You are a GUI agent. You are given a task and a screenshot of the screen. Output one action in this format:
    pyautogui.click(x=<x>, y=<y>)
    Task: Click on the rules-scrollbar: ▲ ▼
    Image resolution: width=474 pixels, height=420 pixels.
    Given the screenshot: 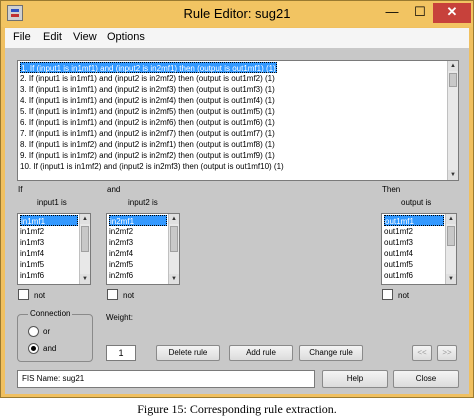 What is the action you would take?
    pyautogui.click(x=452, y=120)
    